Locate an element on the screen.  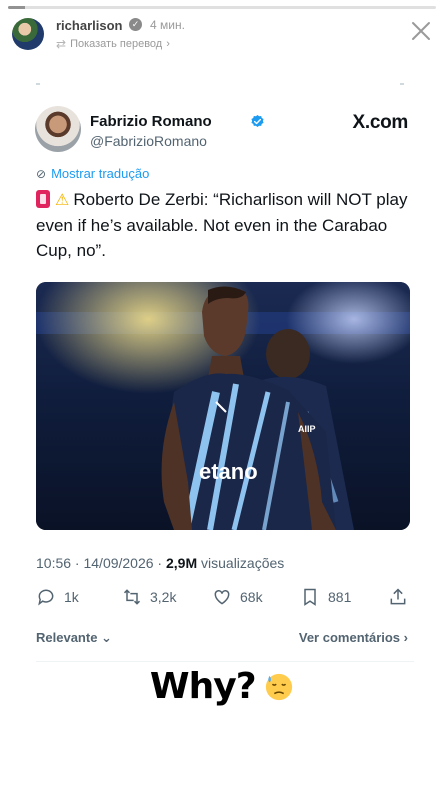
caption-text: Why? is located at coordinates (203, 686).